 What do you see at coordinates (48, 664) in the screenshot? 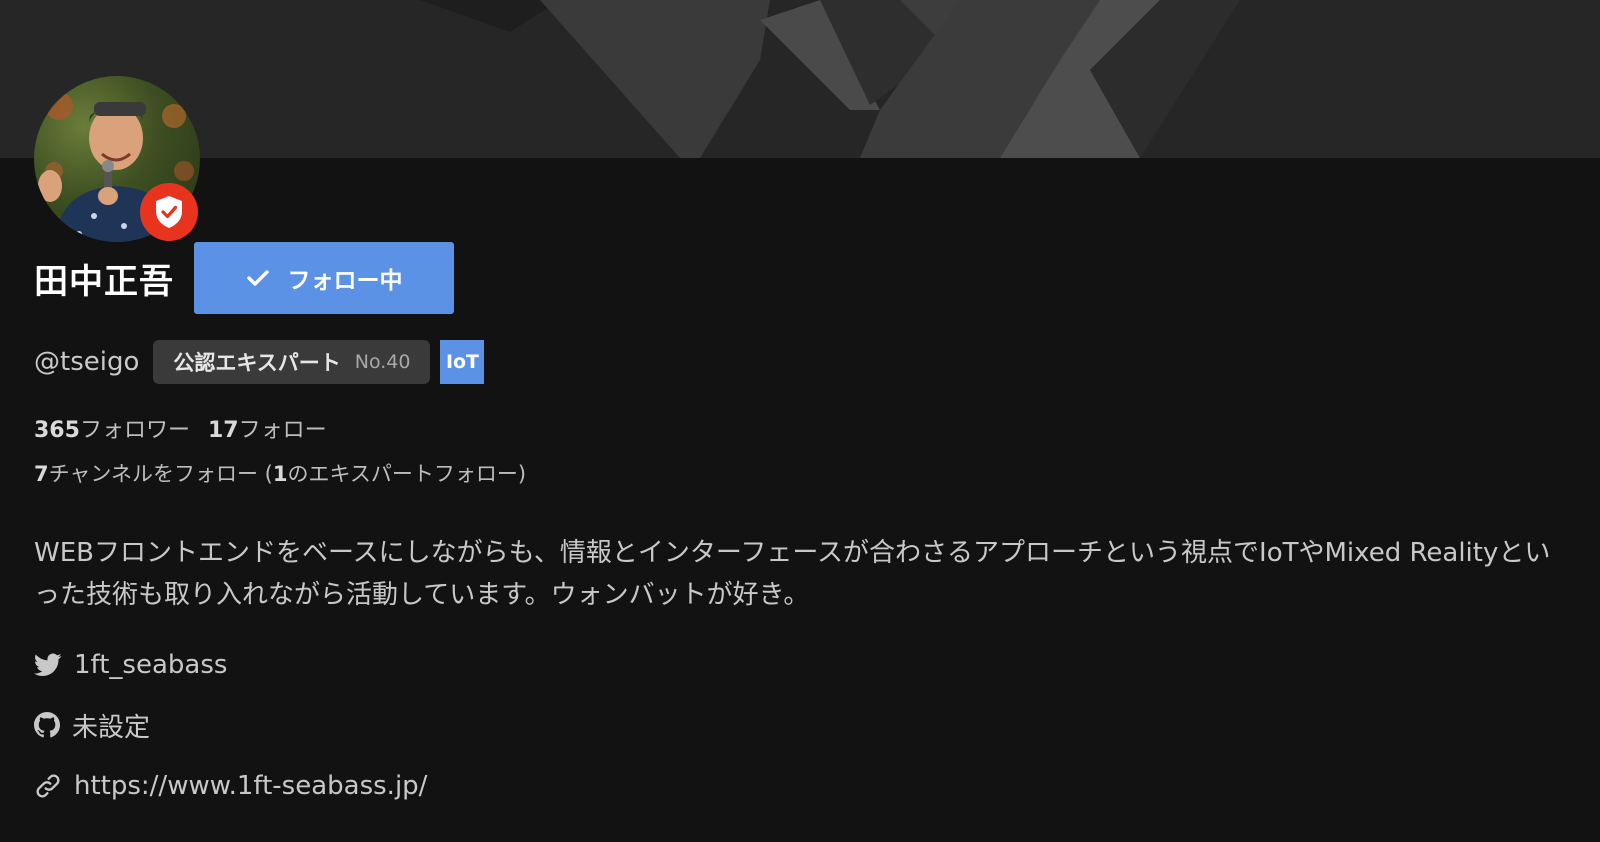
I see `twitter-icon` at bounding box center [48, 664].